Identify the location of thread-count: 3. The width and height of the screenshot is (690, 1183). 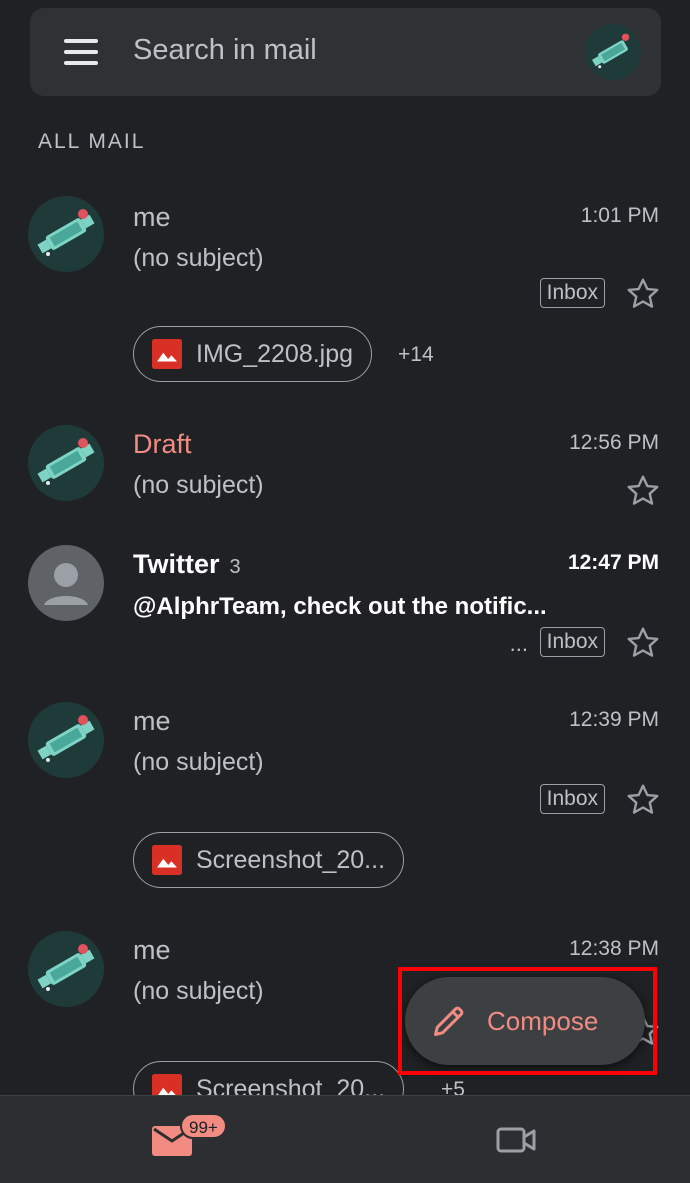
(235, 567).